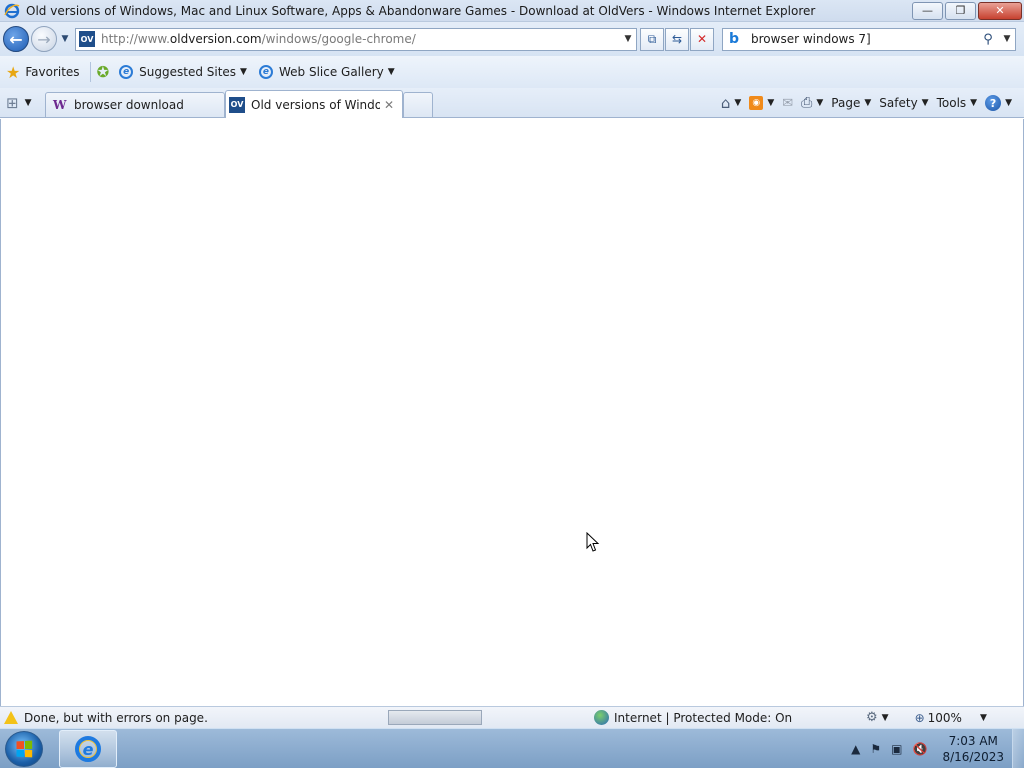  I want to click on stop-button: ✕, so click(702, 39).